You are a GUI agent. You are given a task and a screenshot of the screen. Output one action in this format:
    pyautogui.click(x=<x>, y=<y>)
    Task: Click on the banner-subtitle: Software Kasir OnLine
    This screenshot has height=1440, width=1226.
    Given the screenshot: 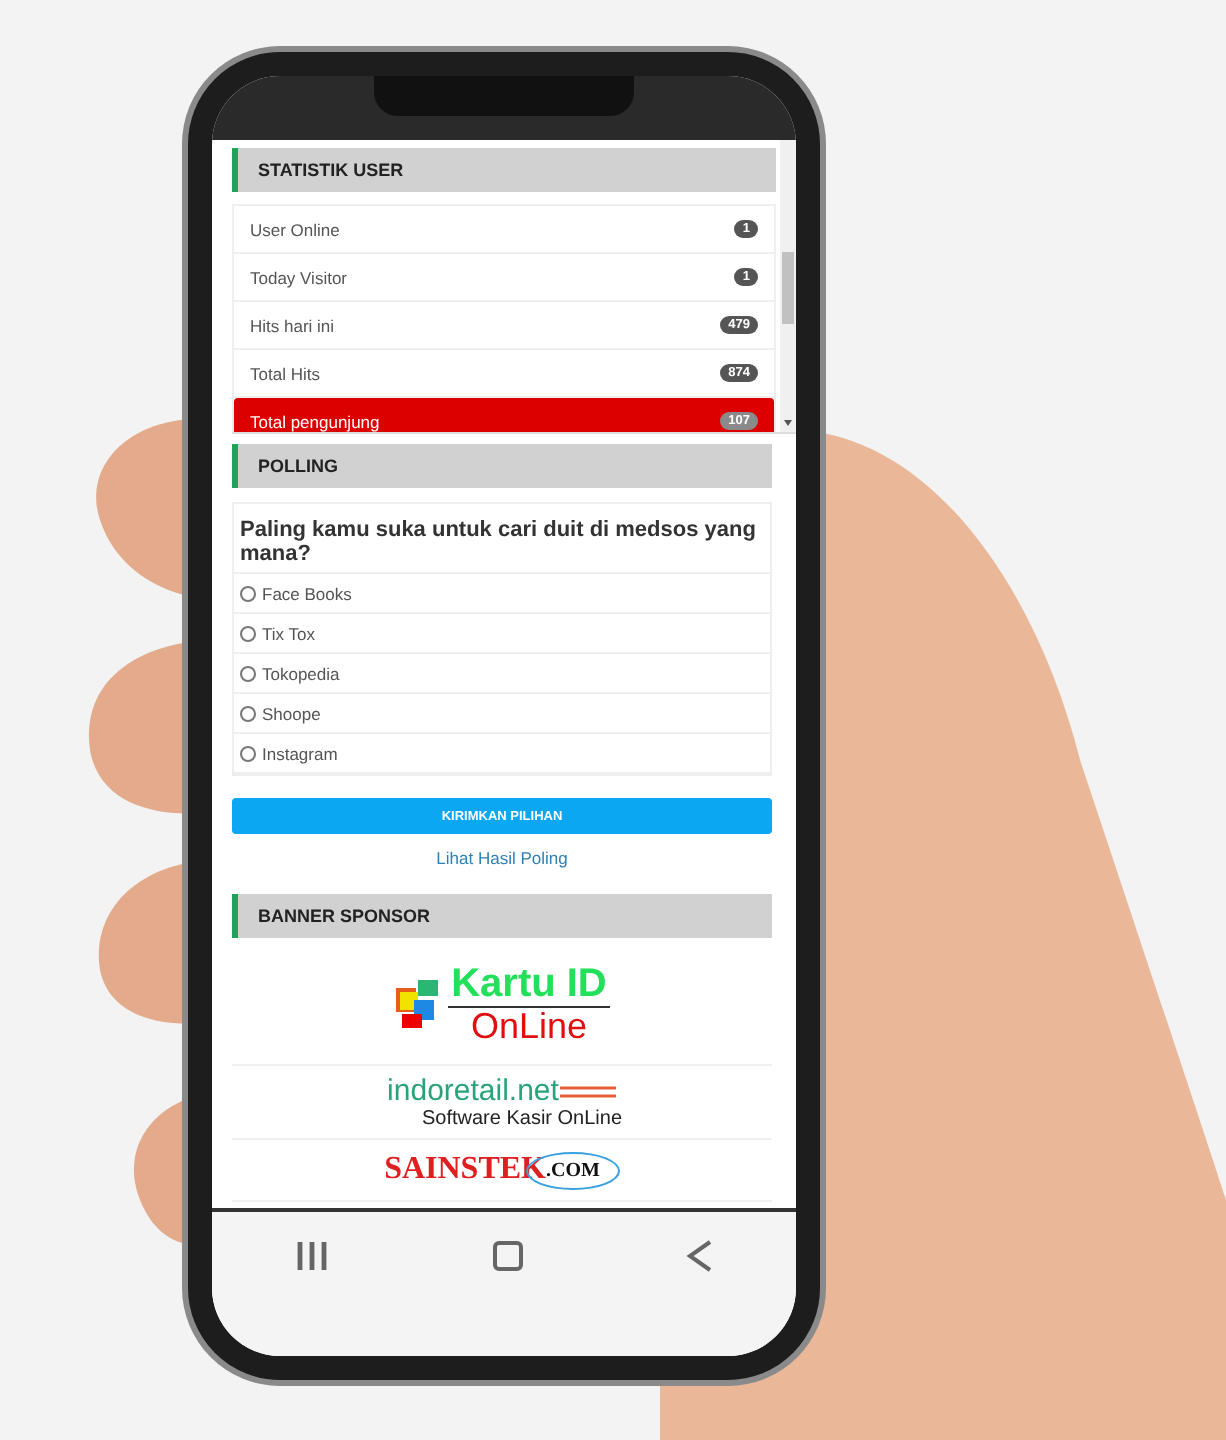 What is the action you would take?
    pyautogui.click(x=522, y=1118)
    